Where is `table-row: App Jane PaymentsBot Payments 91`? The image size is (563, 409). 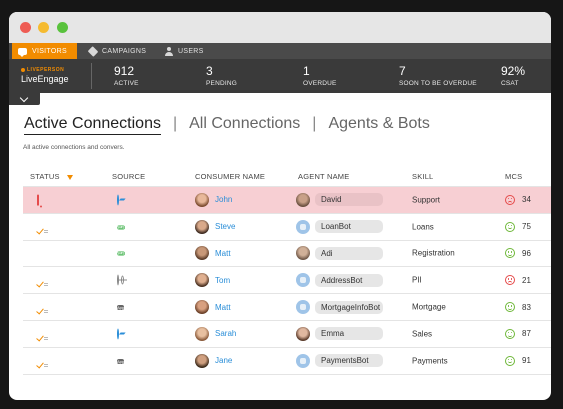 table-row: App Jane PaymentsBot Payments 91 is located at coordinates (287, 361).